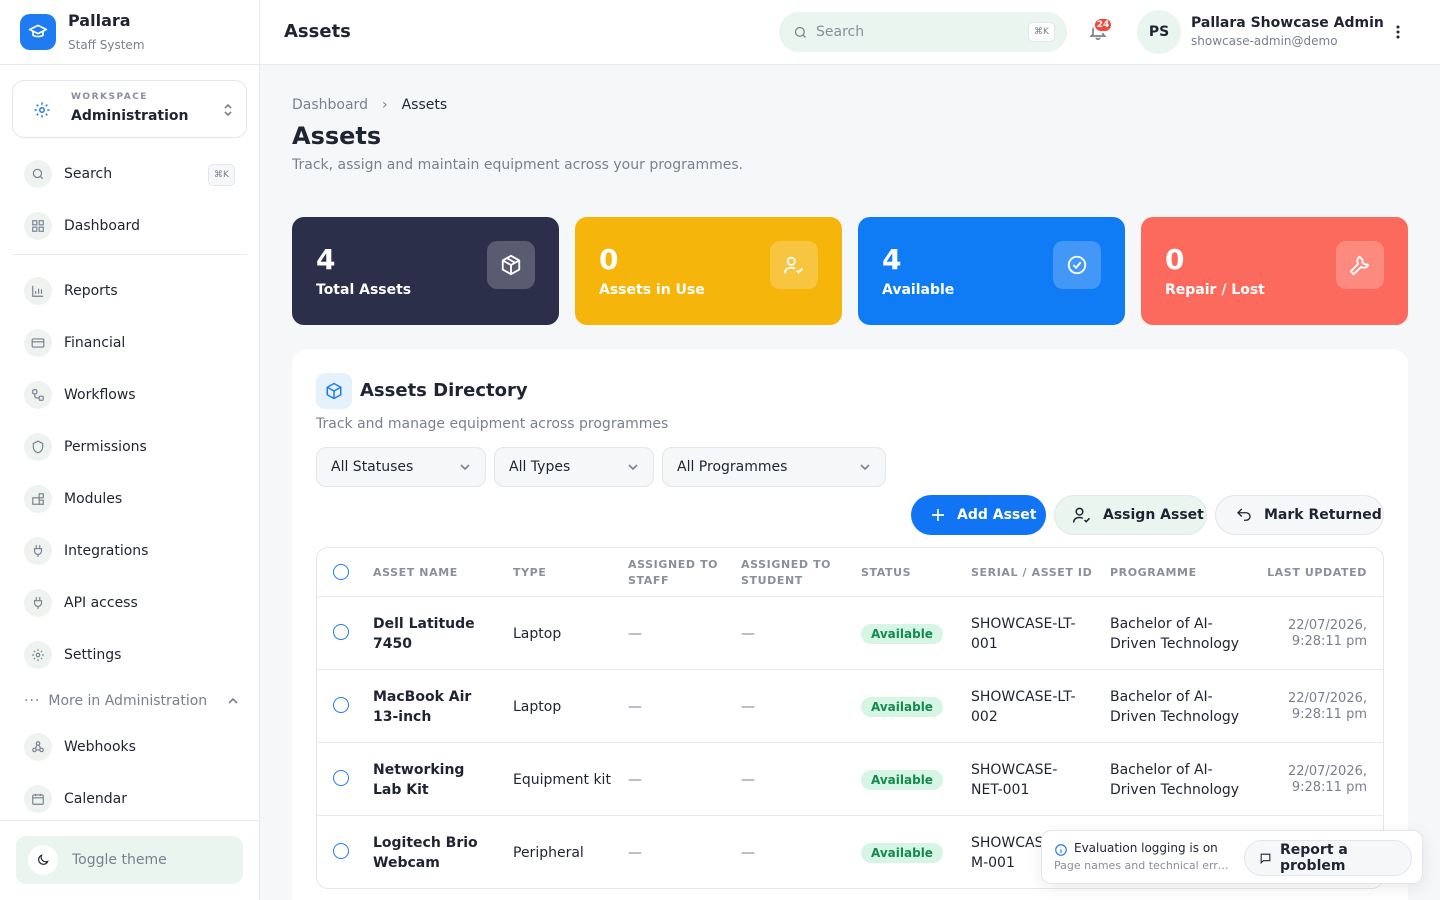 The image size is (1440, 900). Describe the element at coordinates (38, 343) in the screenshot. I see `credit-card-icon` at that location.